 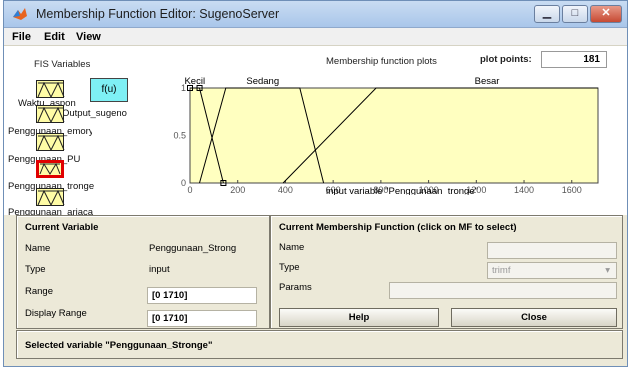 I want to click on mf-type-select: trimf ▾, so click(x=552, y=270).